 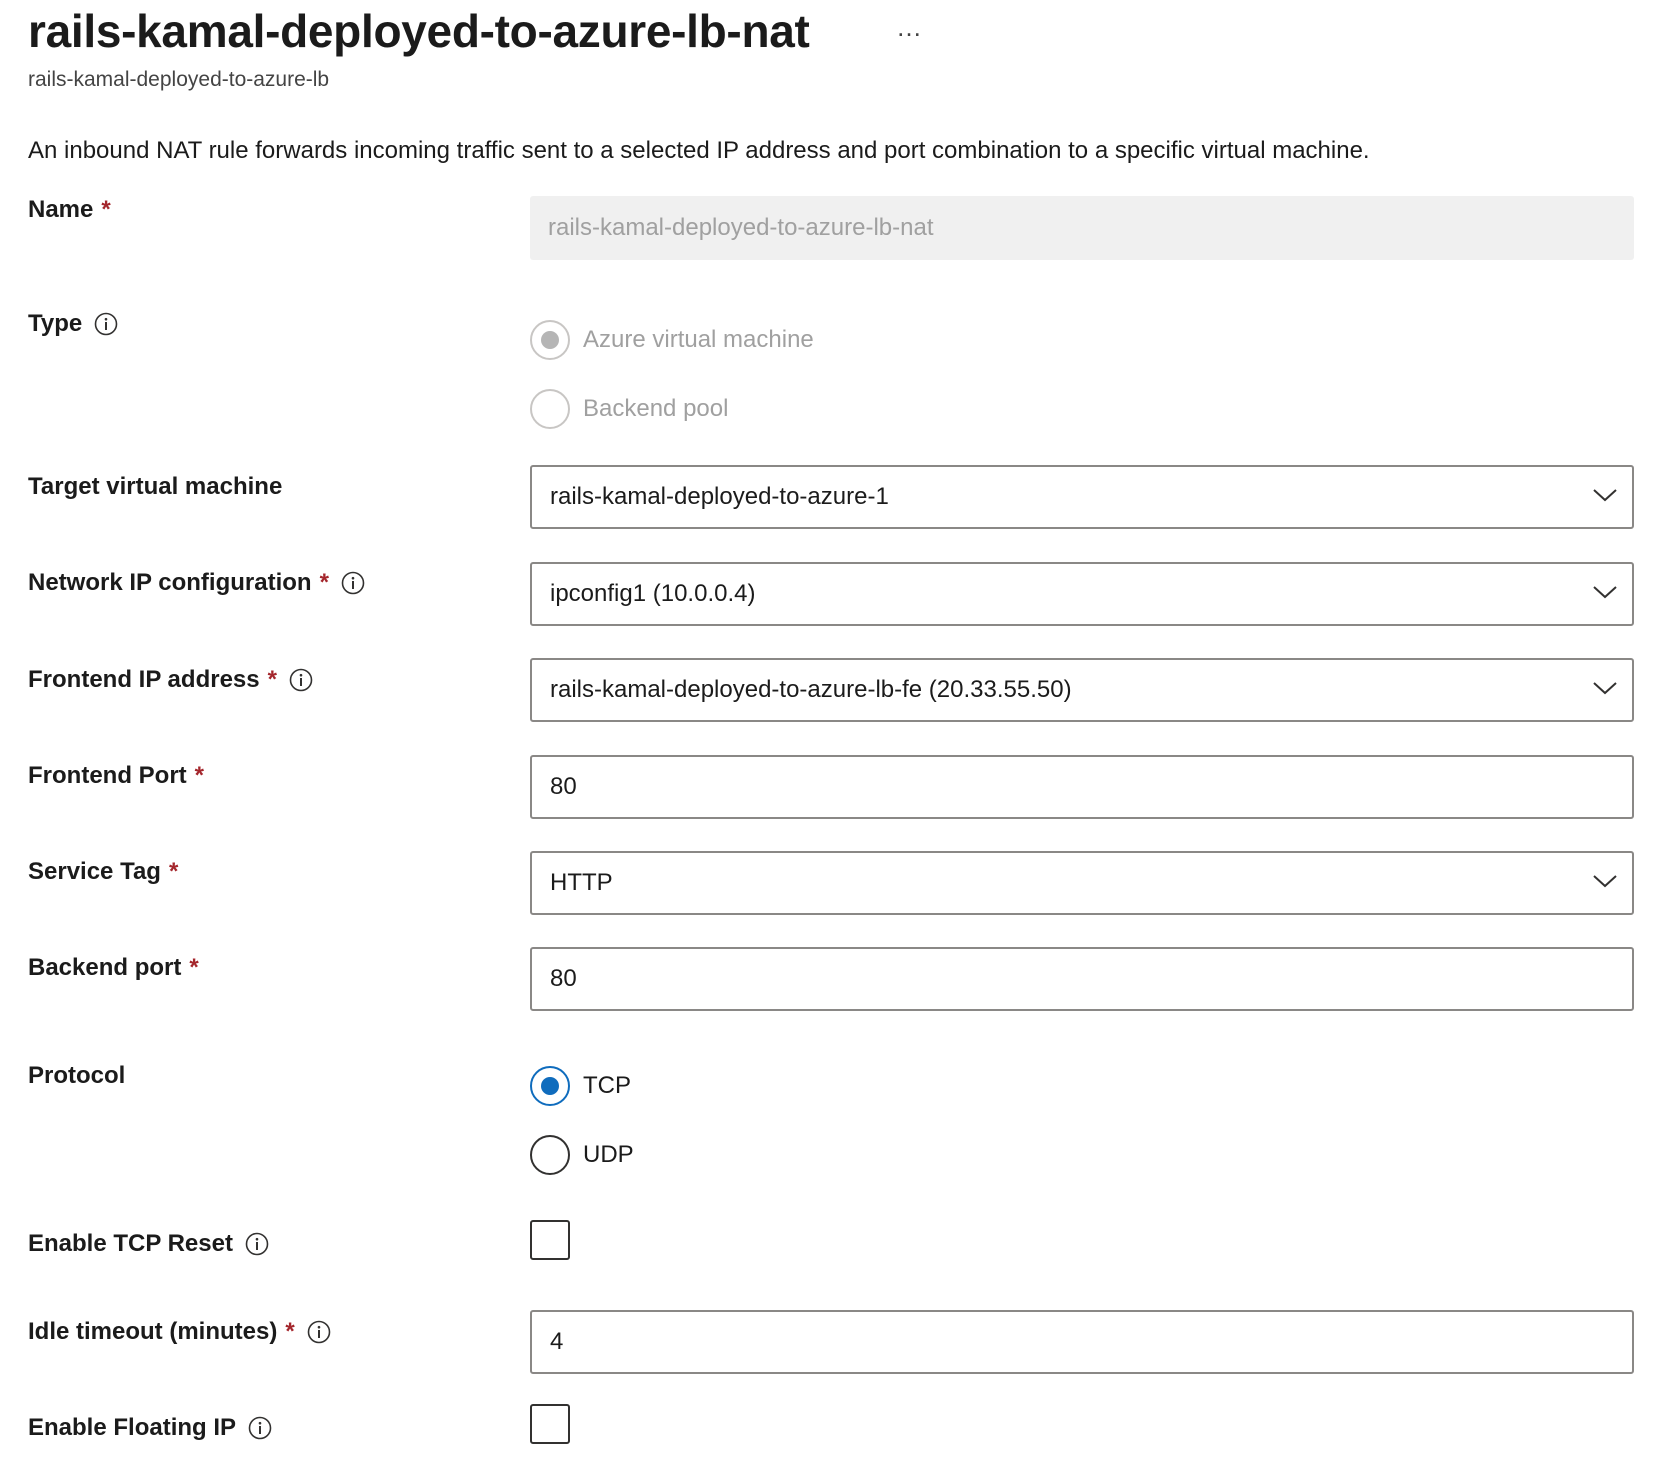 I want to click on protocol-option-tcp-label: TCP, so click(x=607, y=1085).